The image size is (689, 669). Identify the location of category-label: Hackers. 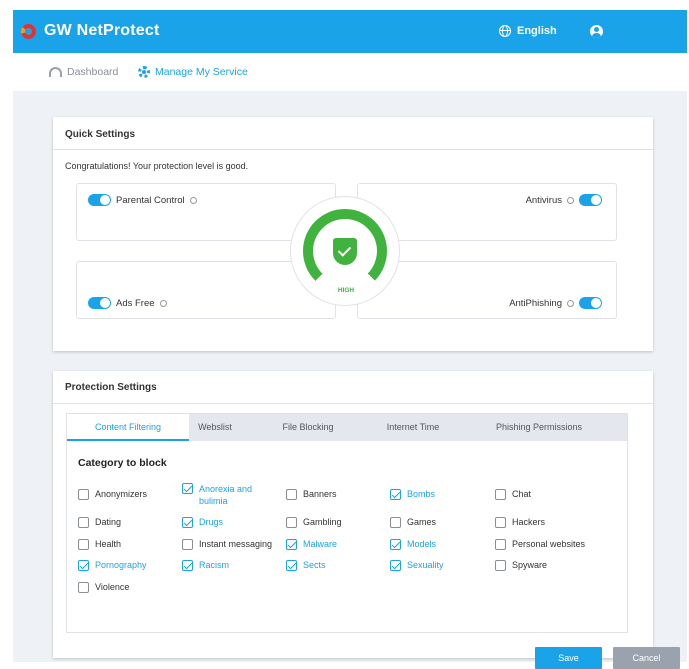
(529, 522).